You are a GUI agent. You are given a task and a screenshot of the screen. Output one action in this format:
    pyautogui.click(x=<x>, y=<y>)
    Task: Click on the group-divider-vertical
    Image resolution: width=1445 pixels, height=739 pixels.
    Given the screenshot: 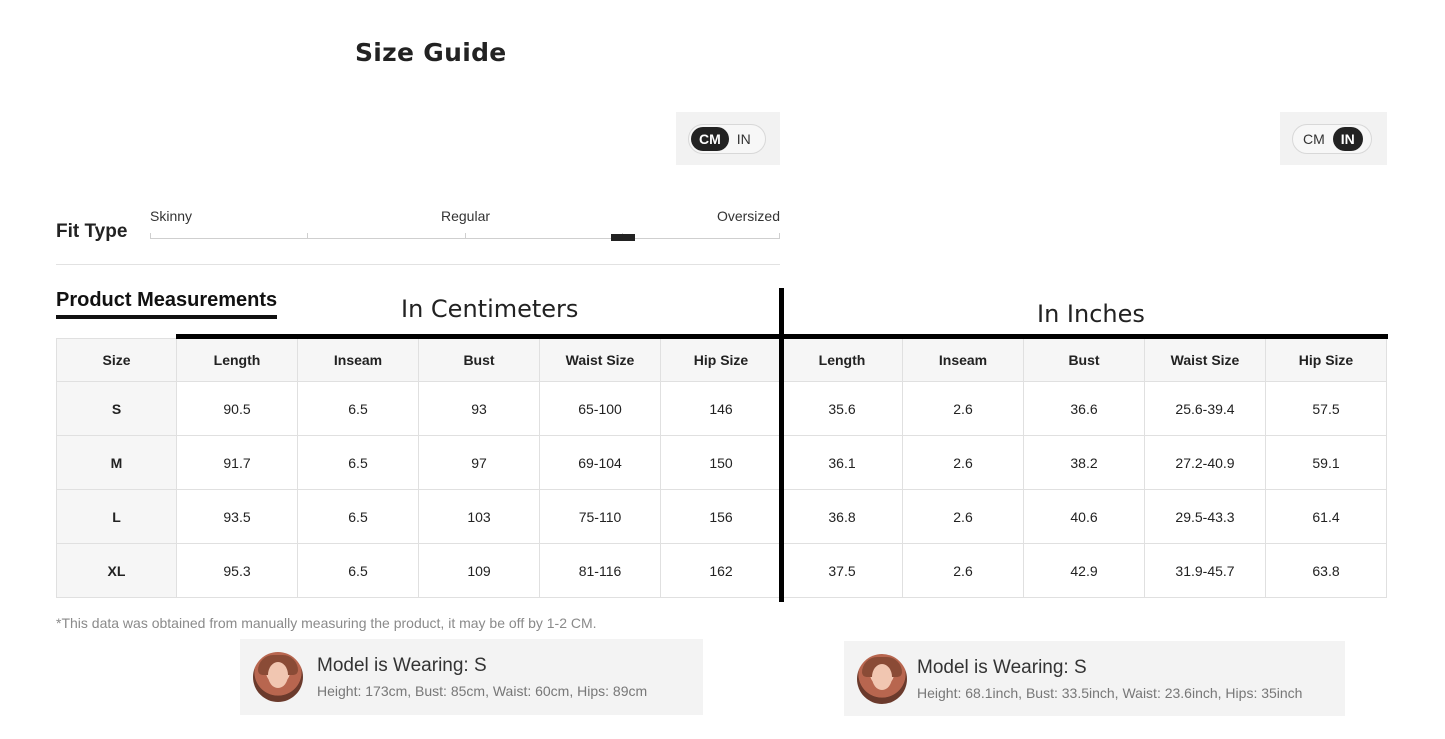 What is the action you would take?
    pyautogui.click(x=781, y=445)
    